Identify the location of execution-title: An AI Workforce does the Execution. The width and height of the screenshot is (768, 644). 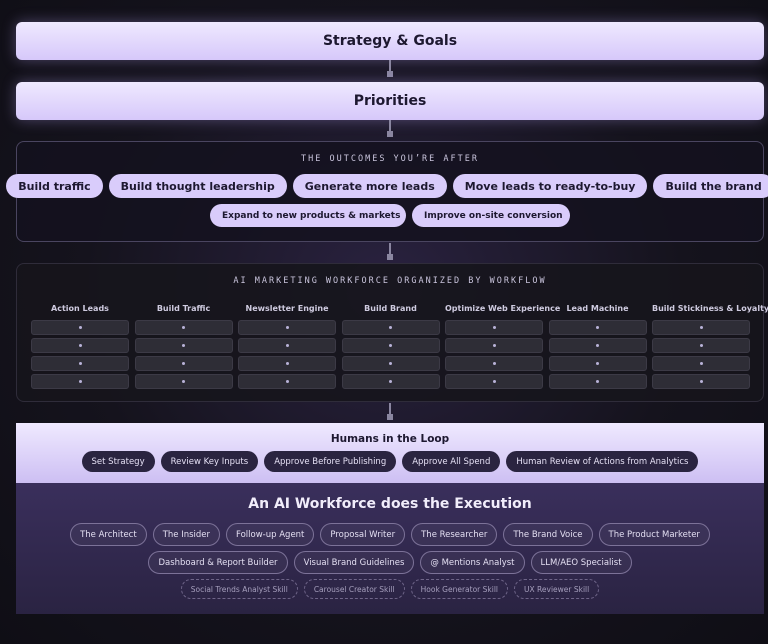
(390, 504).